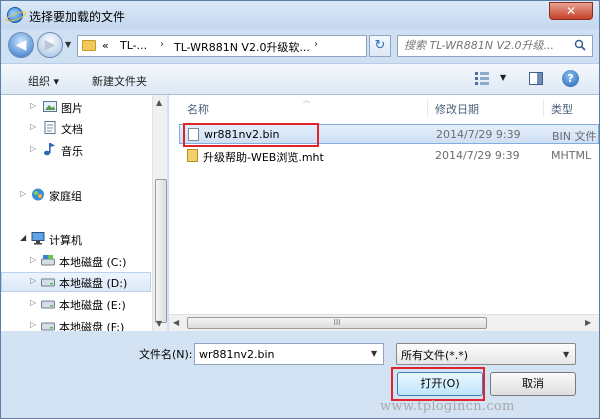 The width and height of the screenshot is (600, 419). Describe the element at coordinates (487, 45) in the screenshot. I see `search-input` at that location.